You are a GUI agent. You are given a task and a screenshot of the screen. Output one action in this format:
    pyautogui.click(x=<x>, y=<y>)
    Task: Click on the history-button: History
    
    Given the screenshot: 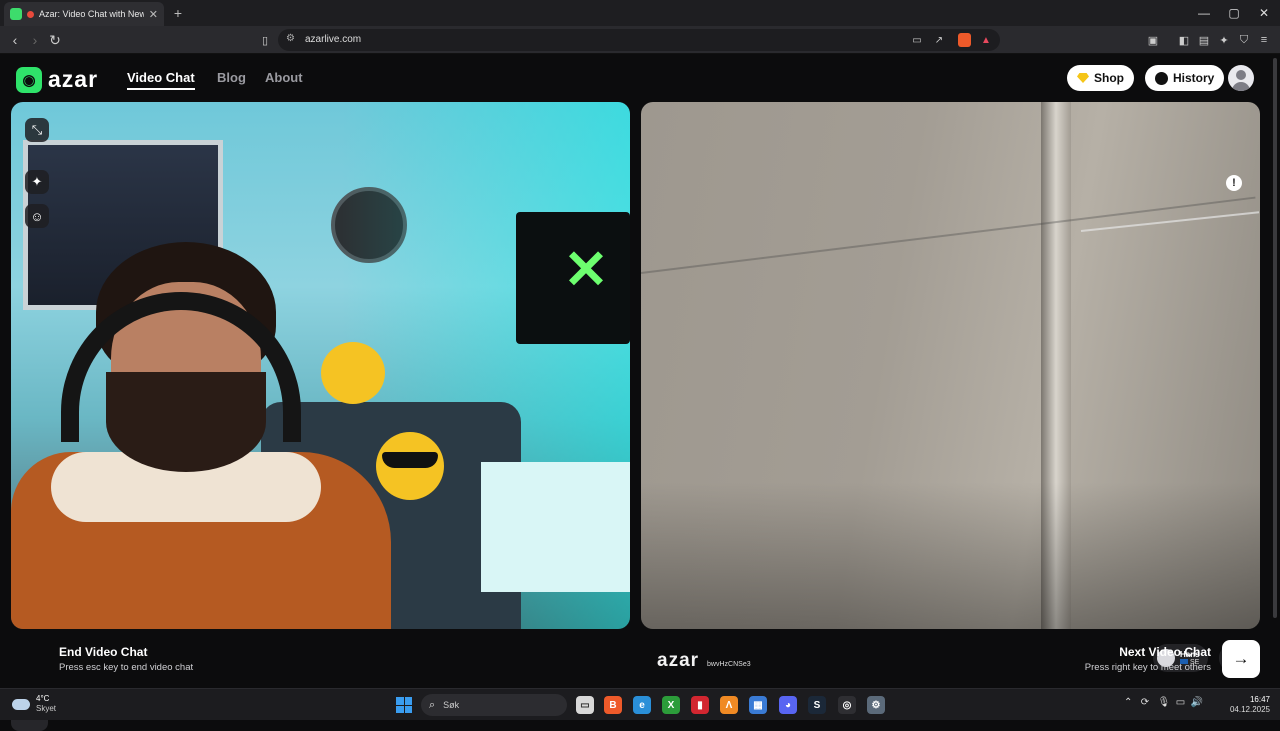 What is the action you would take?
    pyautogui.click(x=1185, y=78)
    